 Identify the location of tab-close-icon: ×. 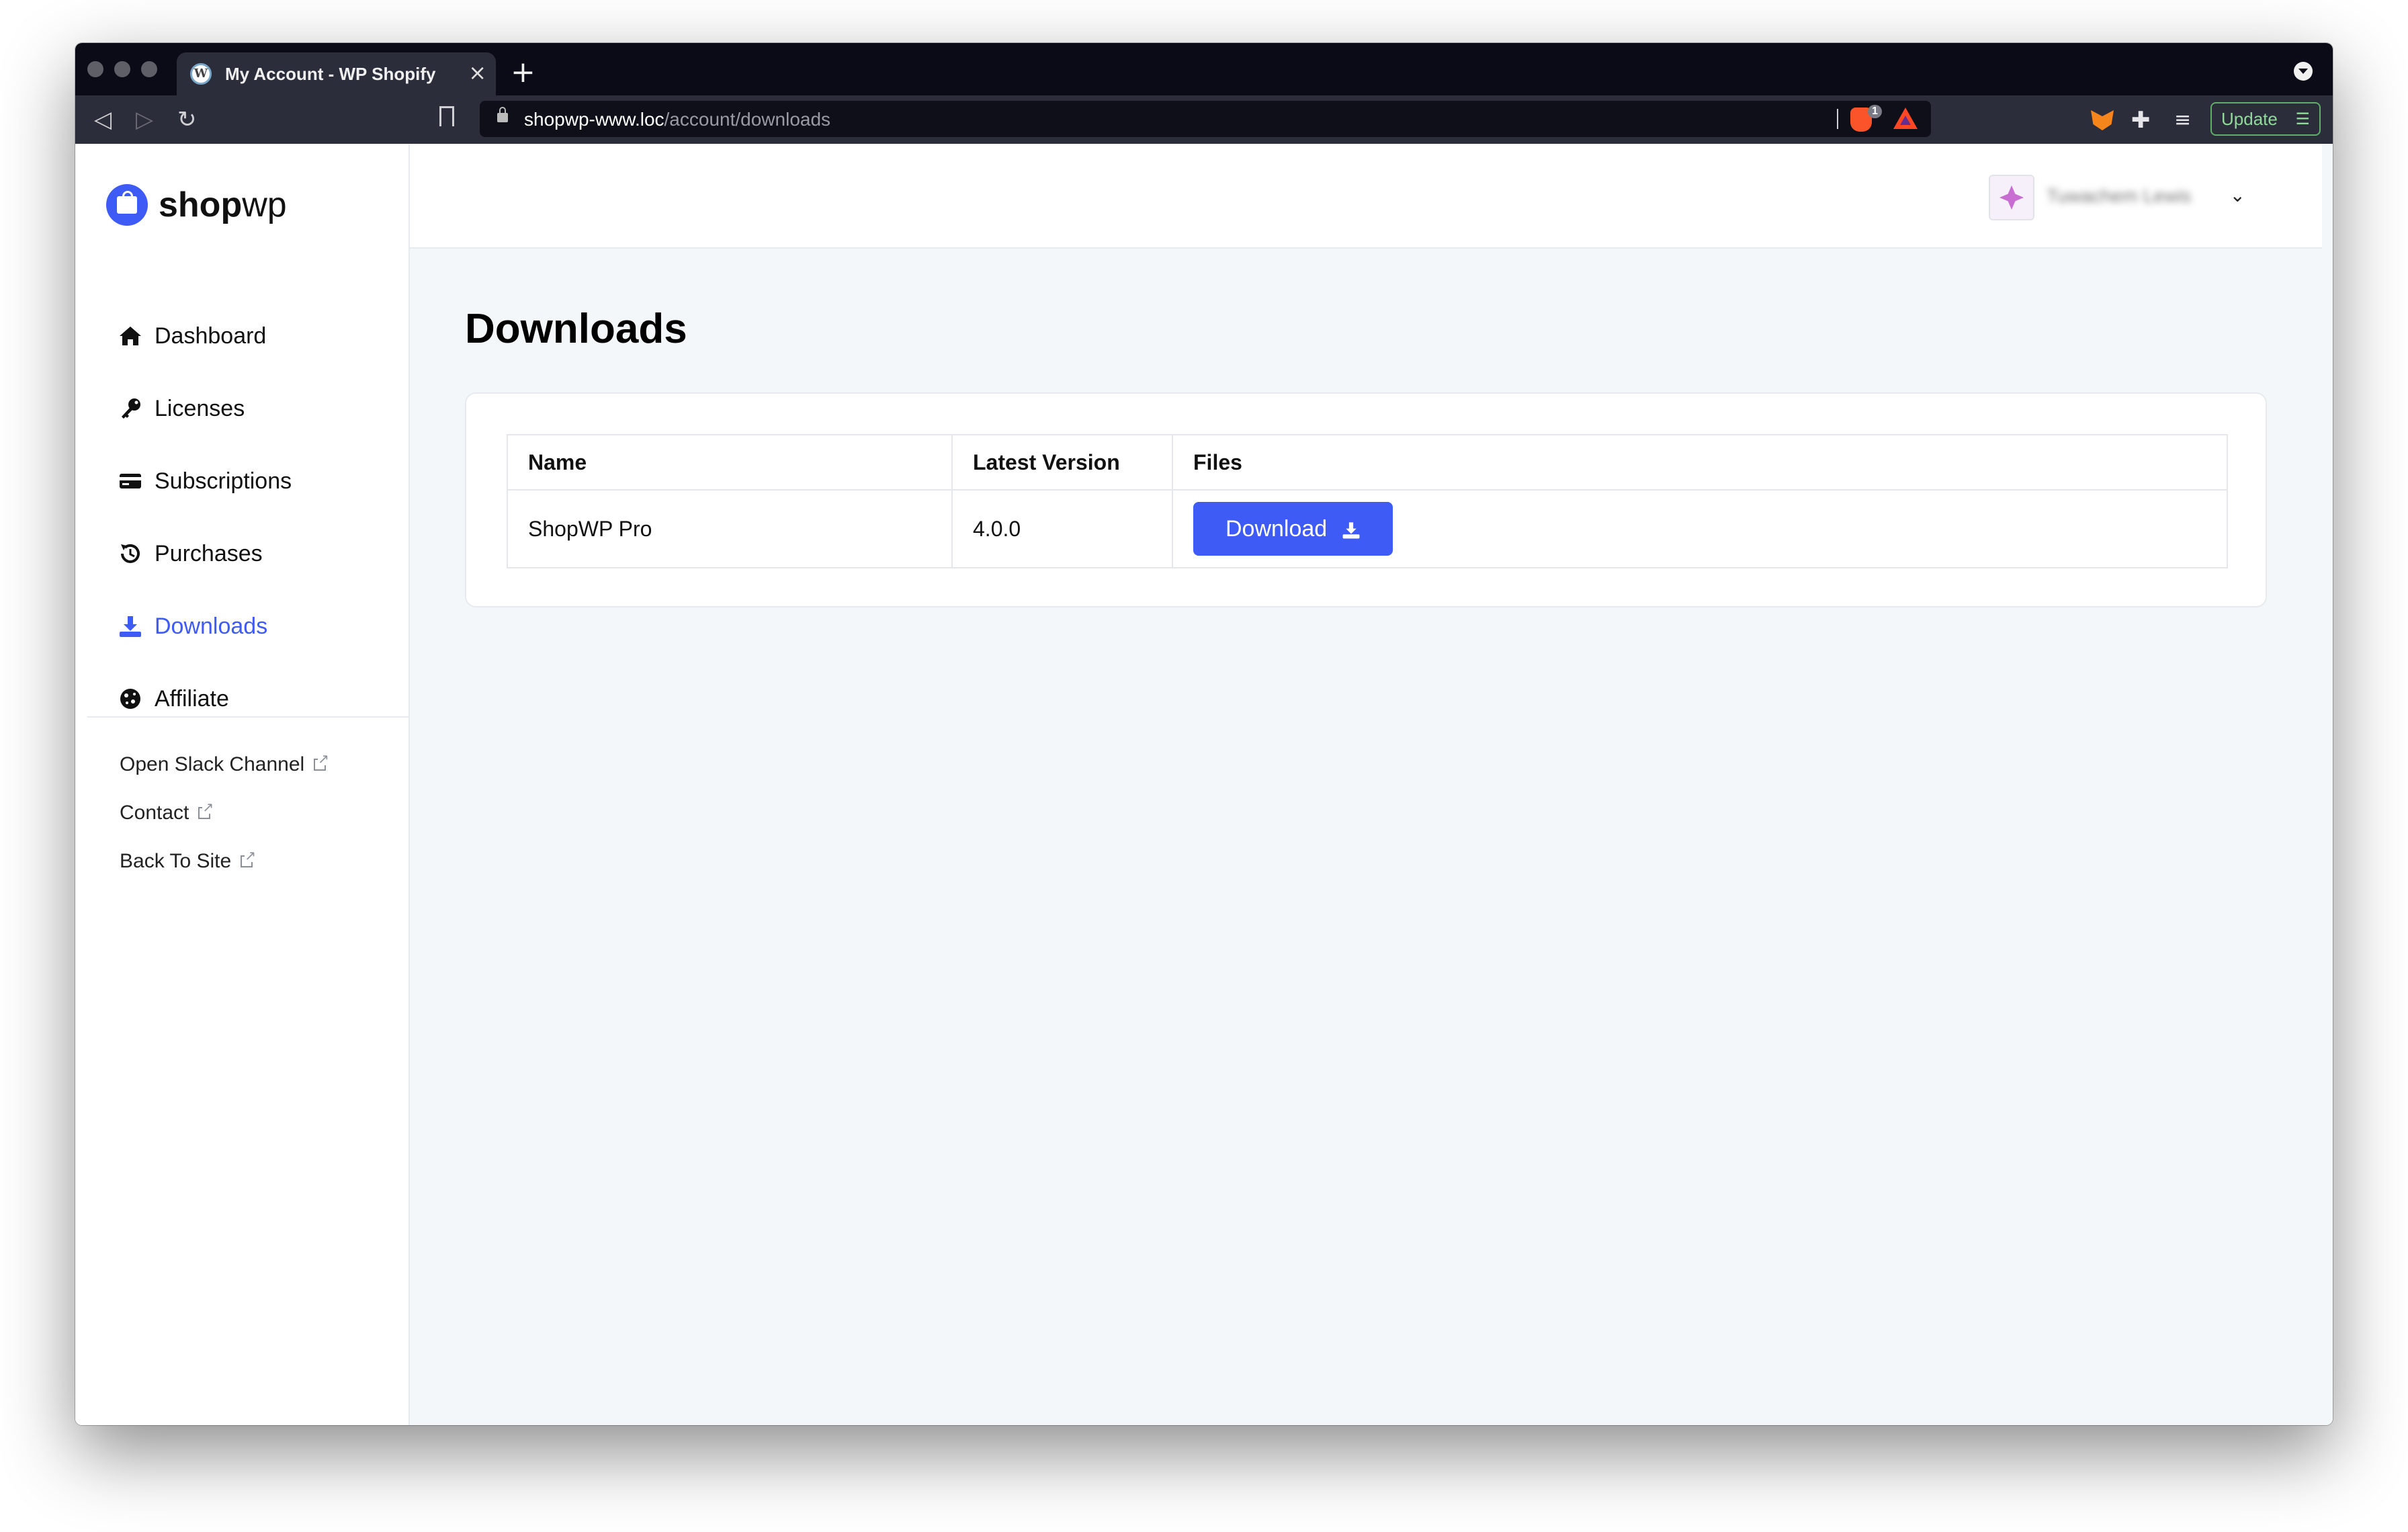
(477, 72).